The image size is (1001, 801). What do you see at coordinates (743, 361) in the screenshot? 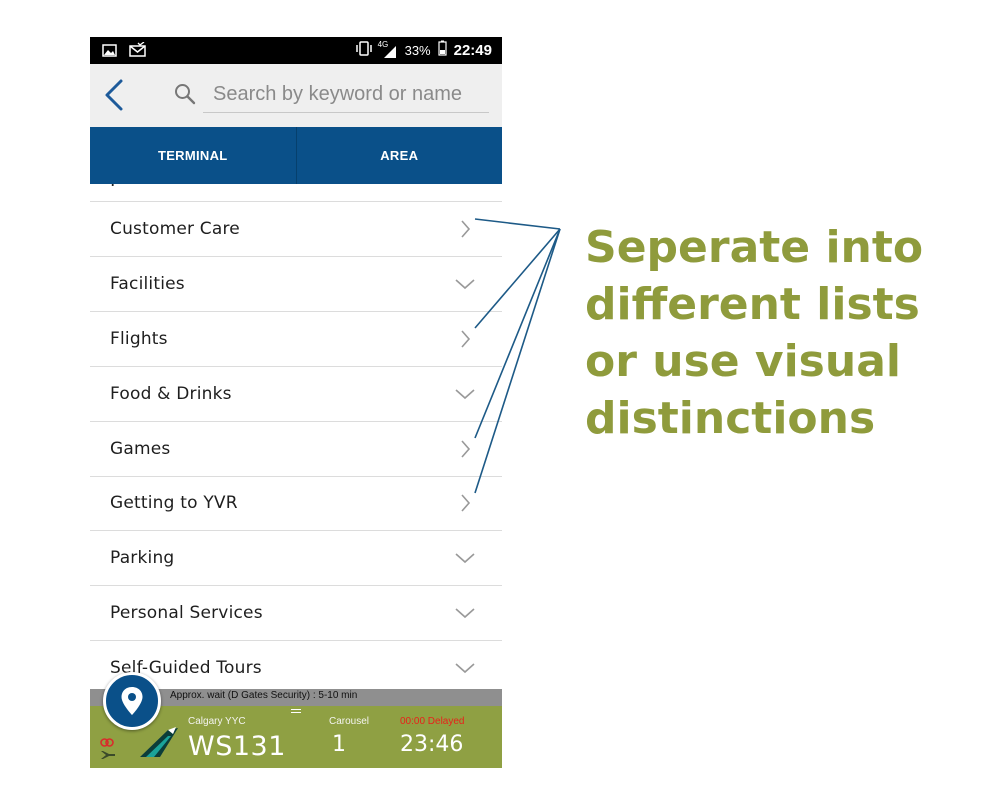
I see `annotation-line: or use visual` at bounding box center [743, 361].